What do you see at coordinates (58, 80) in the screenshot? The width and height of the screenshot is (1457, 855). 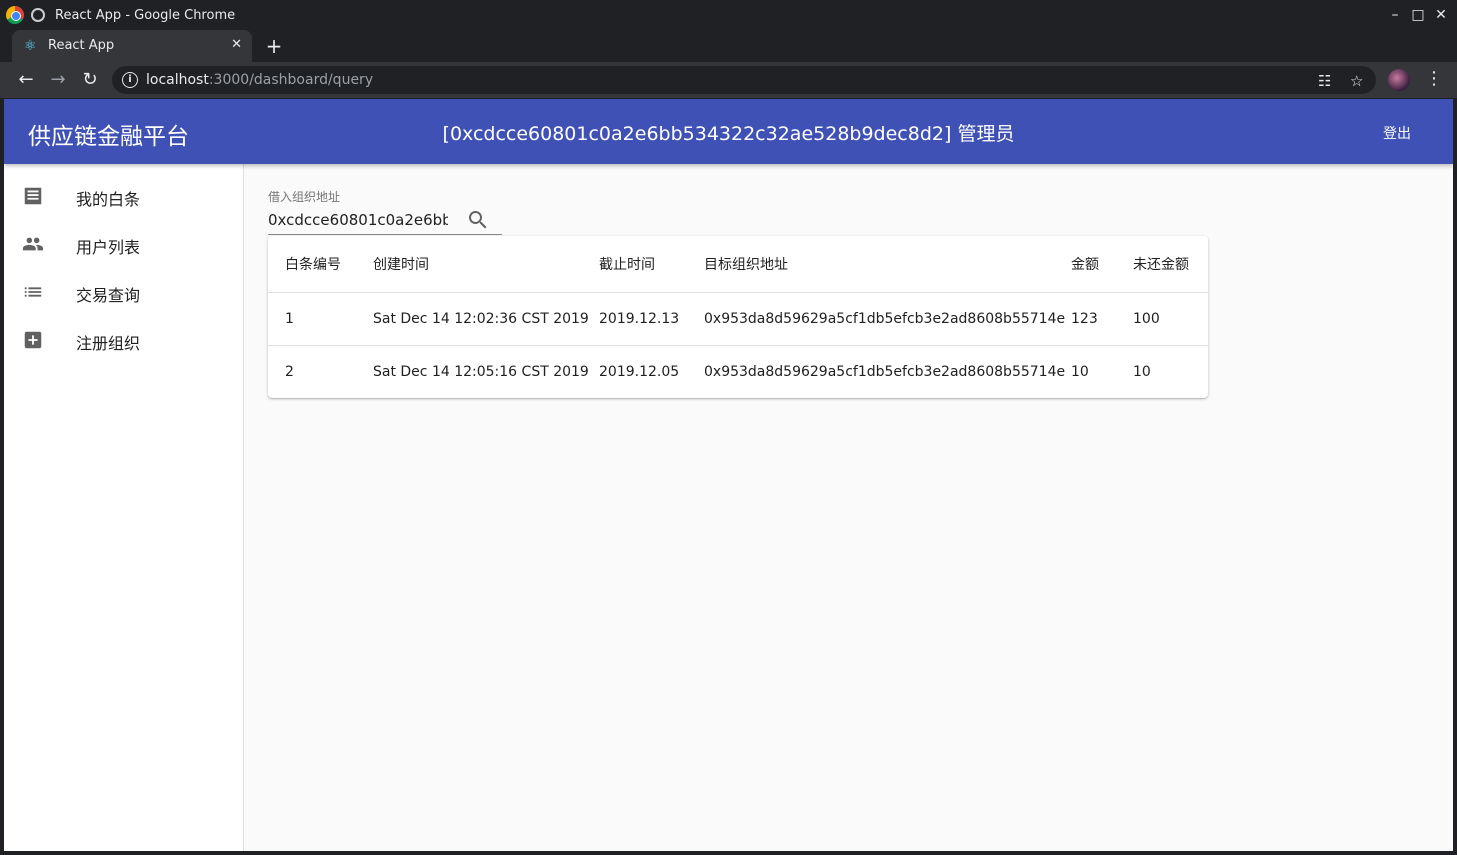 I see `forward-button: →` at bounding box center [58, 80].